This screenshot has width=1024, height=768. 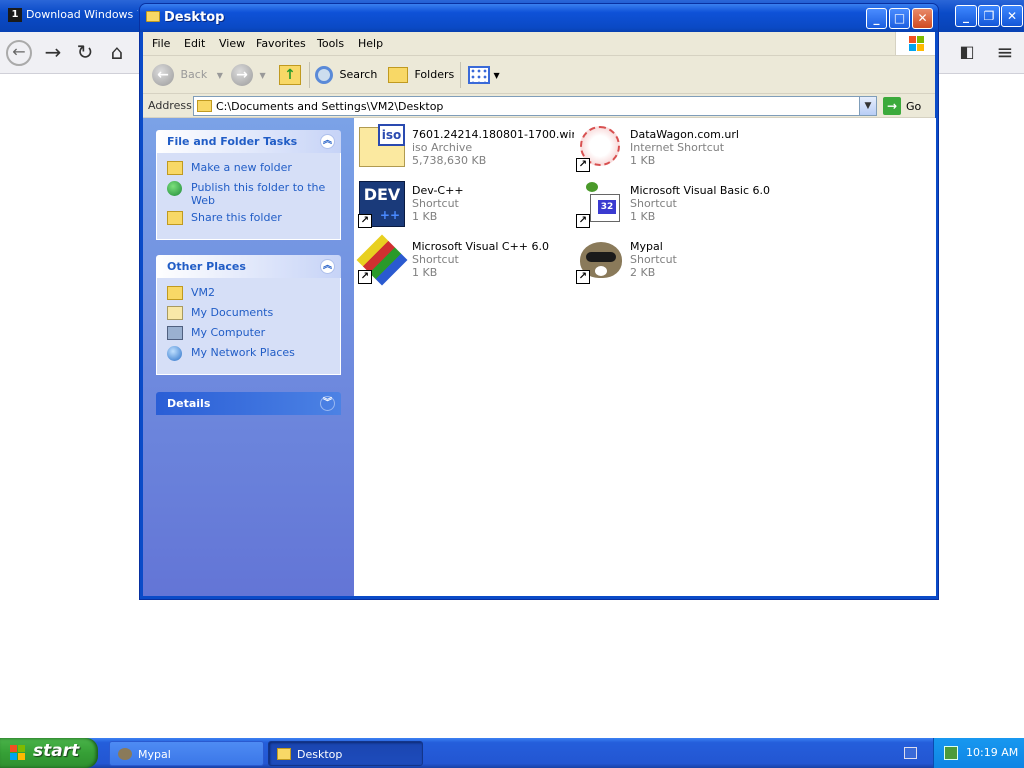 I want to click on forward-button: → ▼, so click(x=248, y=75).